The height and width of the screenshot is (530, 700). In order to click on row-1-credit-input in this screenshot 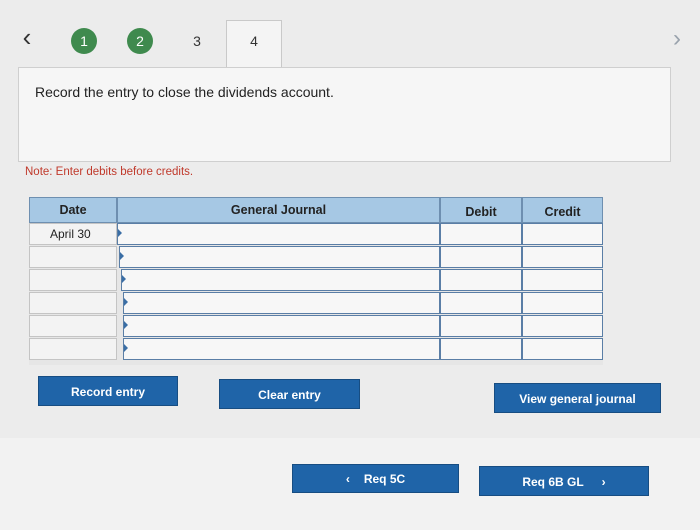, I will do `click(562, 234)`.